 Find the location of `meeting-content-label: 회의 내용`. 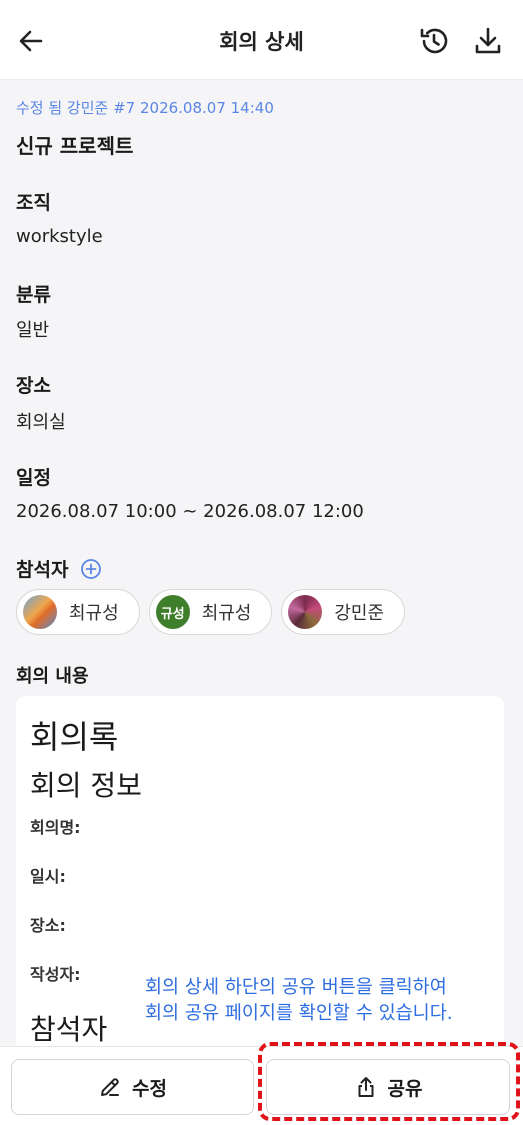

meeting-content-label: 회의 내용 is located at coordinates (52, 676).